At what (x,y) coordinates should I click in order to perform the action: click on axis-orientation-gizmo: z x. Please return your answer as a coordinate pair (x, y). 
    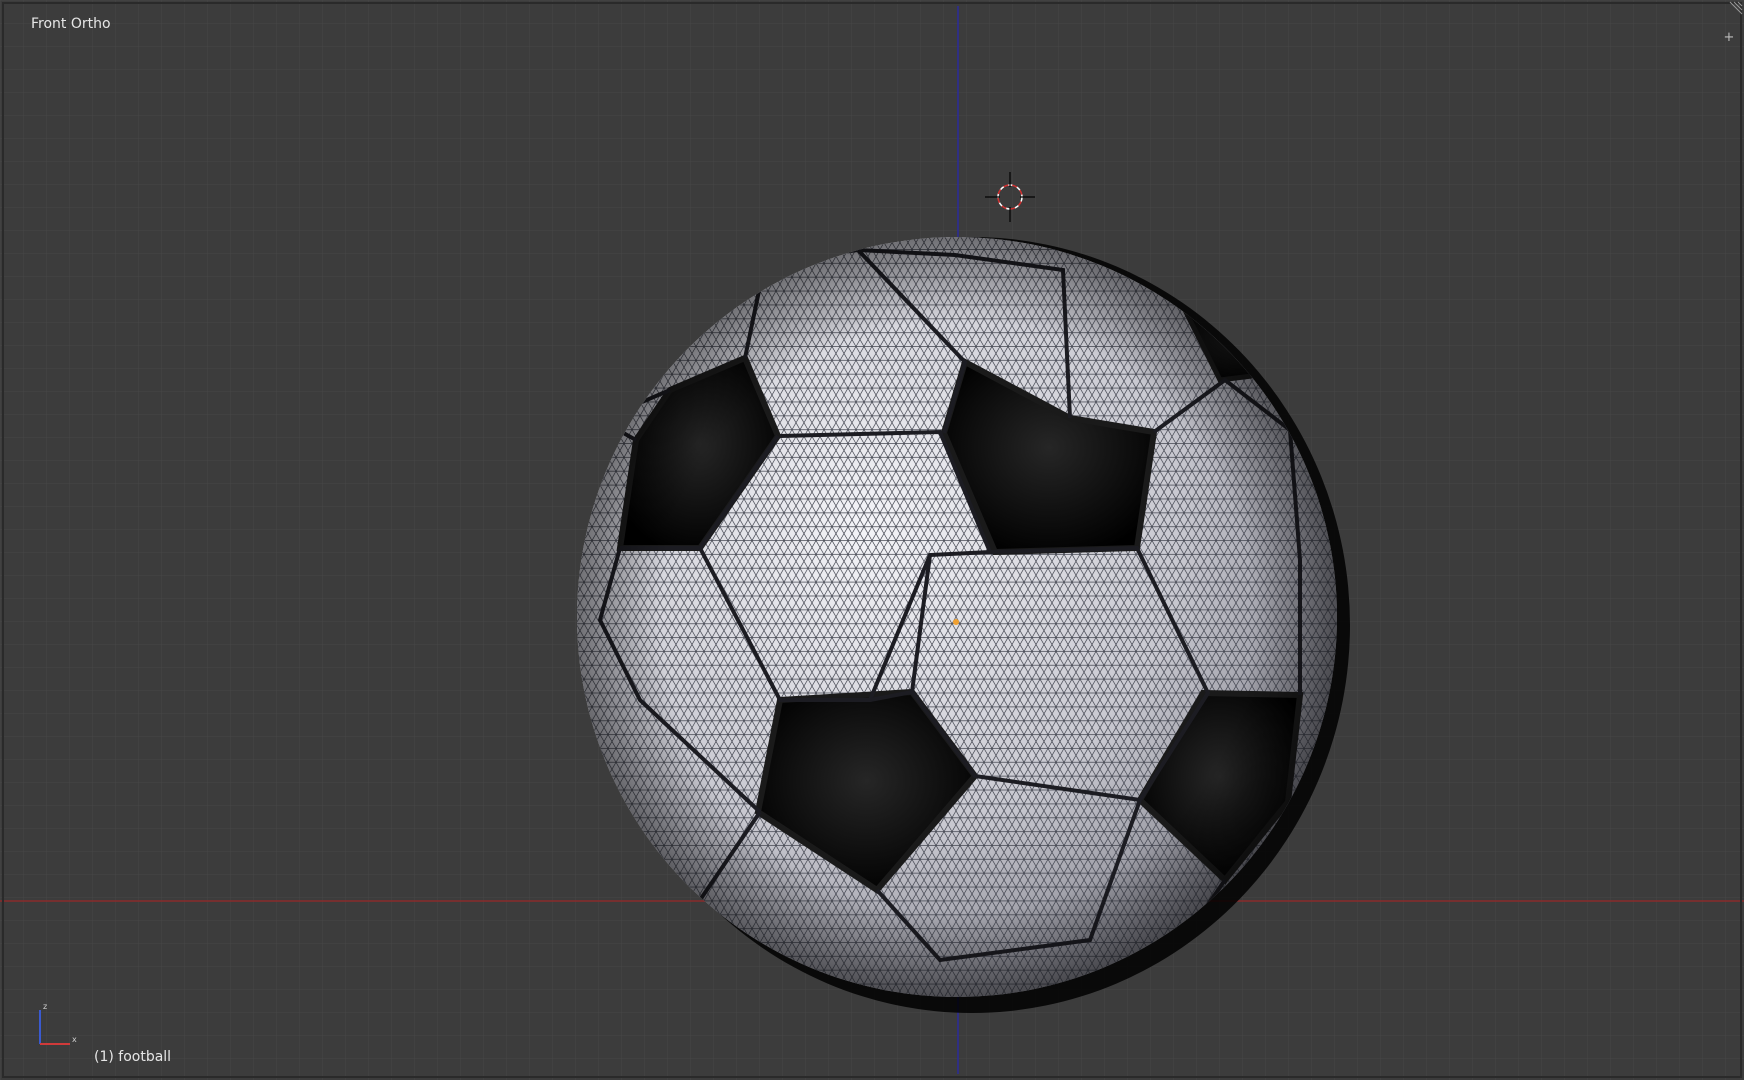
    Looking at the image, I should click on (56, 1024).